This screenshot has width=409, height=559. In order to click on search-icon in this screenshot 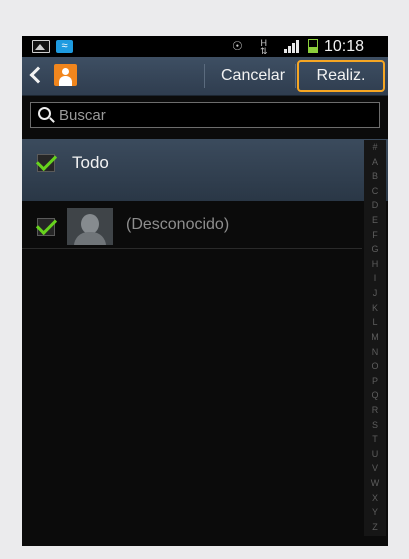, I will do `click(44, 113)`.